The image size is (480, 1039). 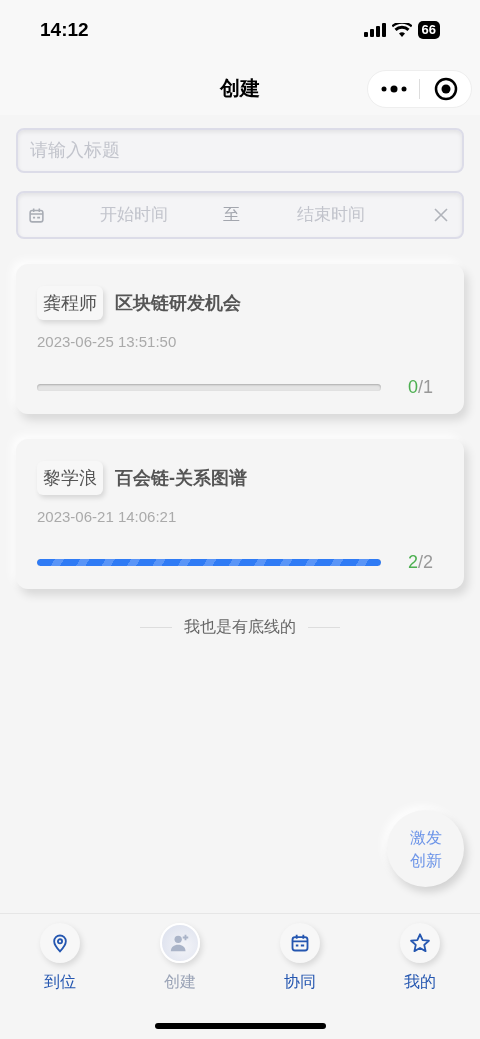 What do you see at coordinates (420, 958) in the screenshot?
I see `tab-bar-item: 我的` at bounding box center [420, 958].